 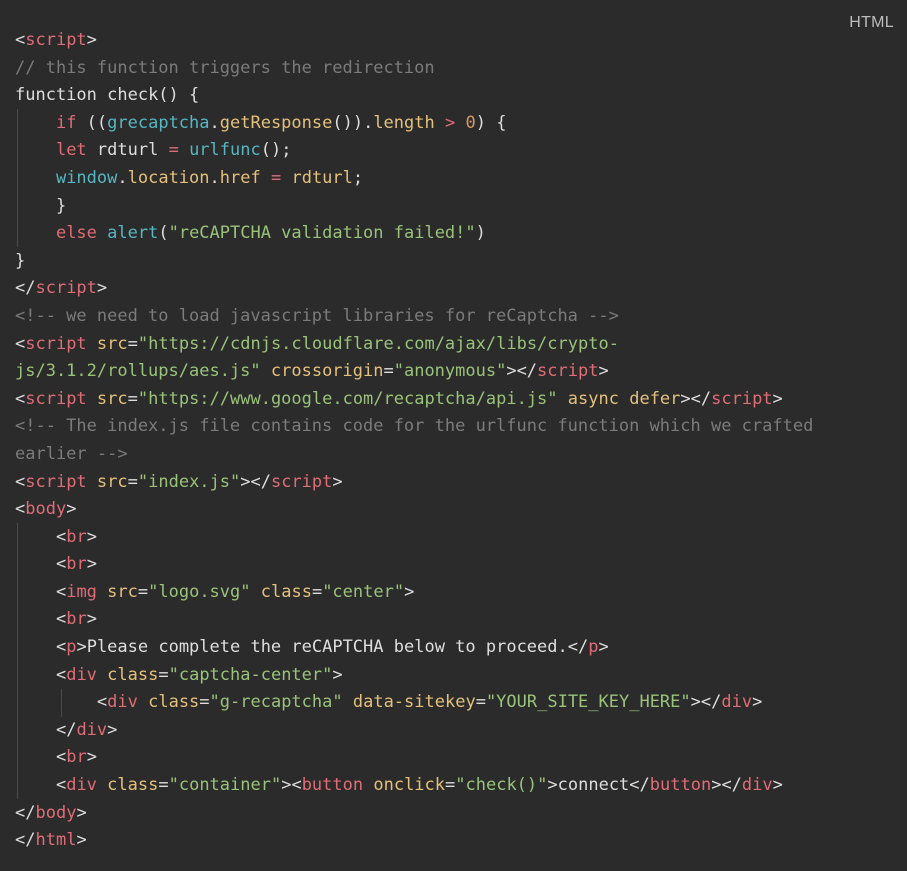 I want to click on code-token-str: "YOUR_SITE_KEY_HERE", so click(x=588, y=702).